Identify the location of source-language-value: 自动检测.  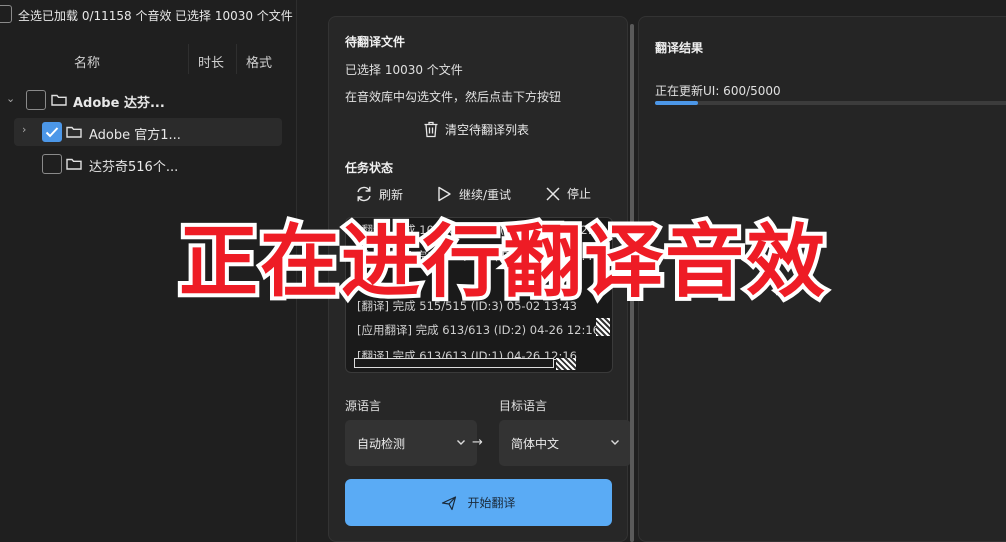
(381, 443).